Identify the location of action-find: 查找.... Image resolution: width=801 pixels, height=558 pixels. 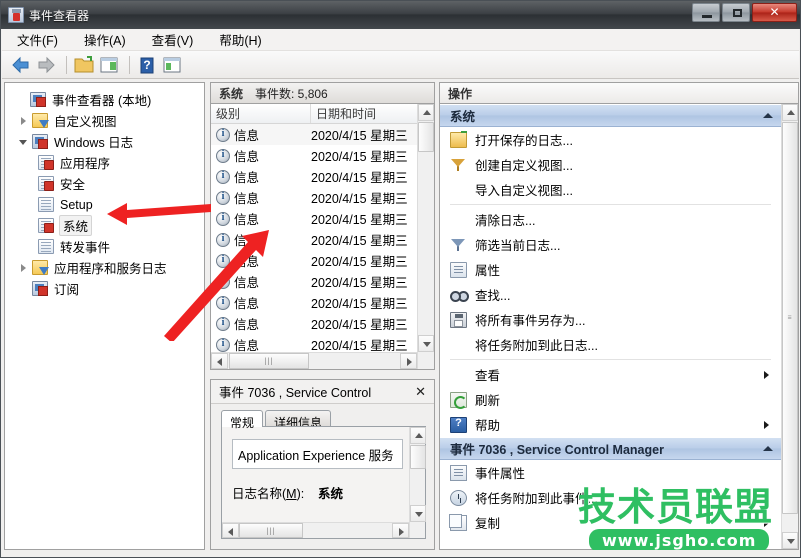
(610, 294).